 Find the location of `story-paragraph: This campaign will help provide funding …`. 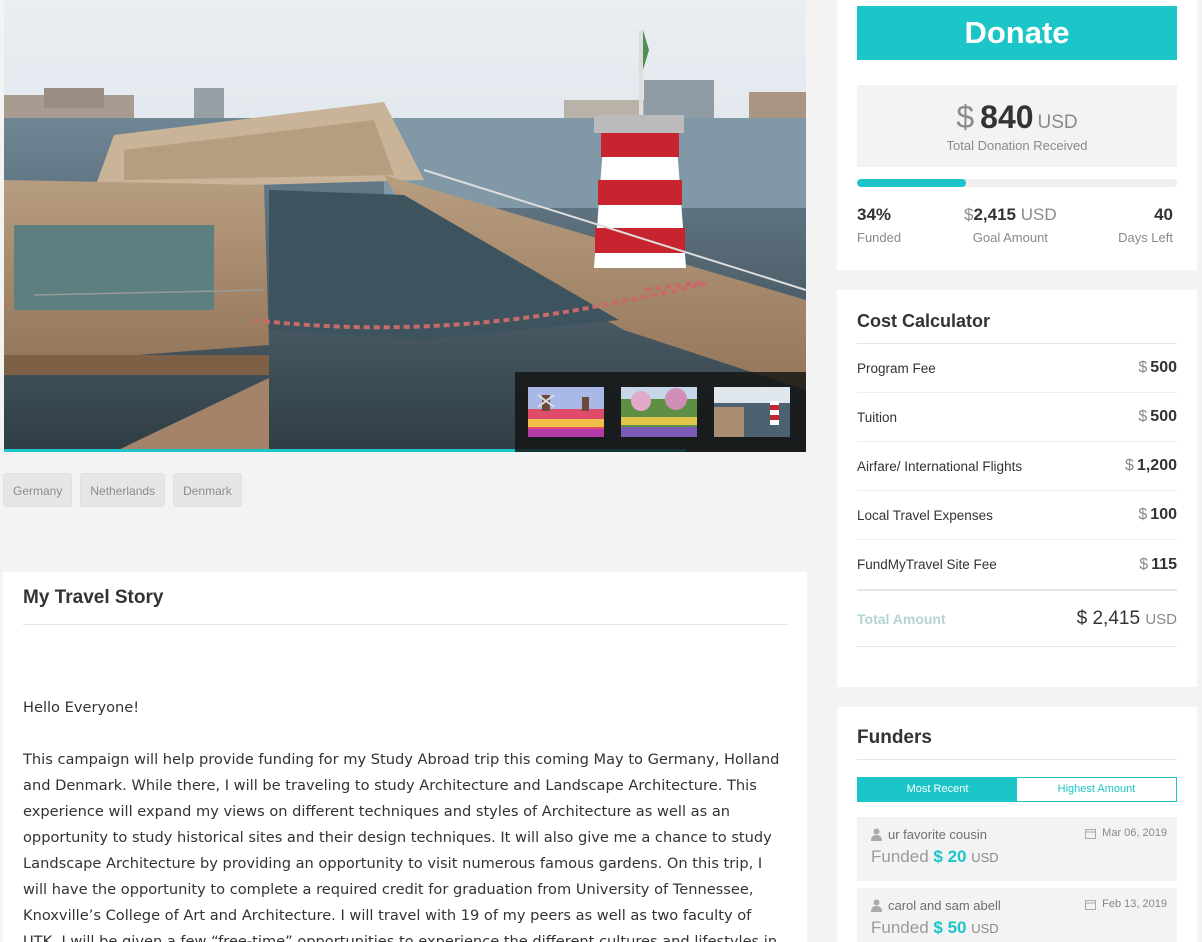

story-paragraph: This campaign will help provide funding … is located at coordinates (401, 846).